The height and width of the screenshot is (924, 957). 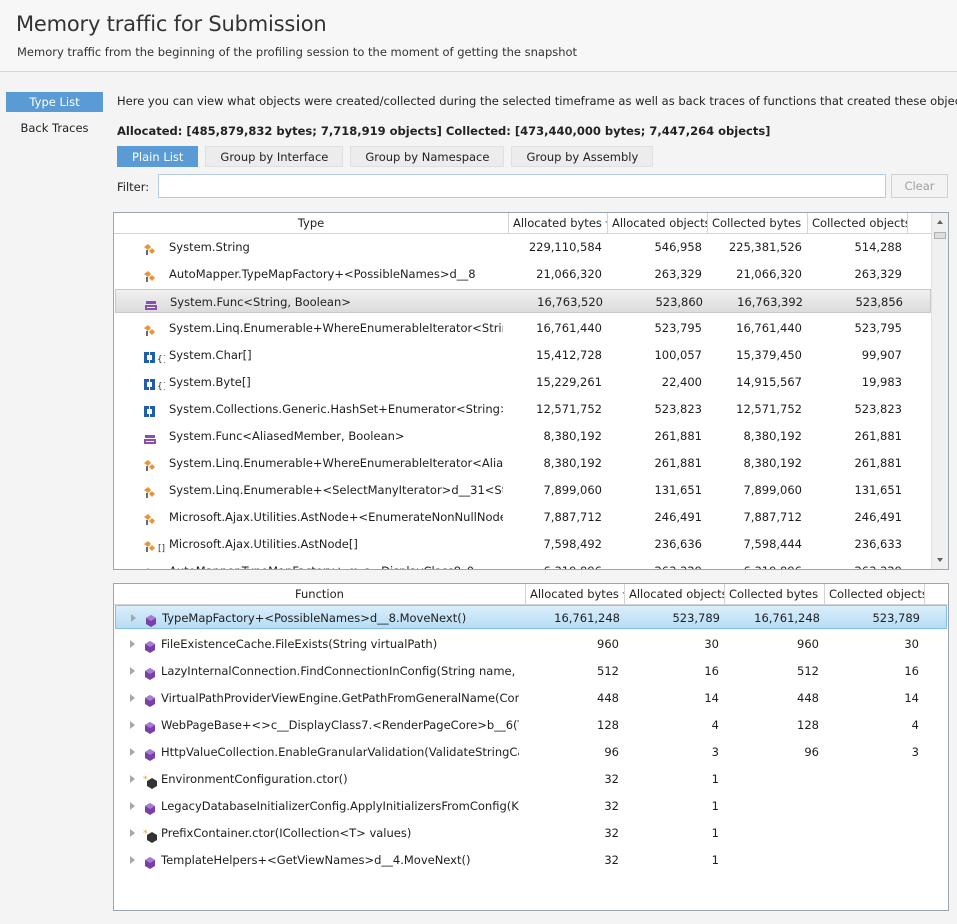 I want to click on sidebar-item-type-list: Type List, so click(x=54, y=102).